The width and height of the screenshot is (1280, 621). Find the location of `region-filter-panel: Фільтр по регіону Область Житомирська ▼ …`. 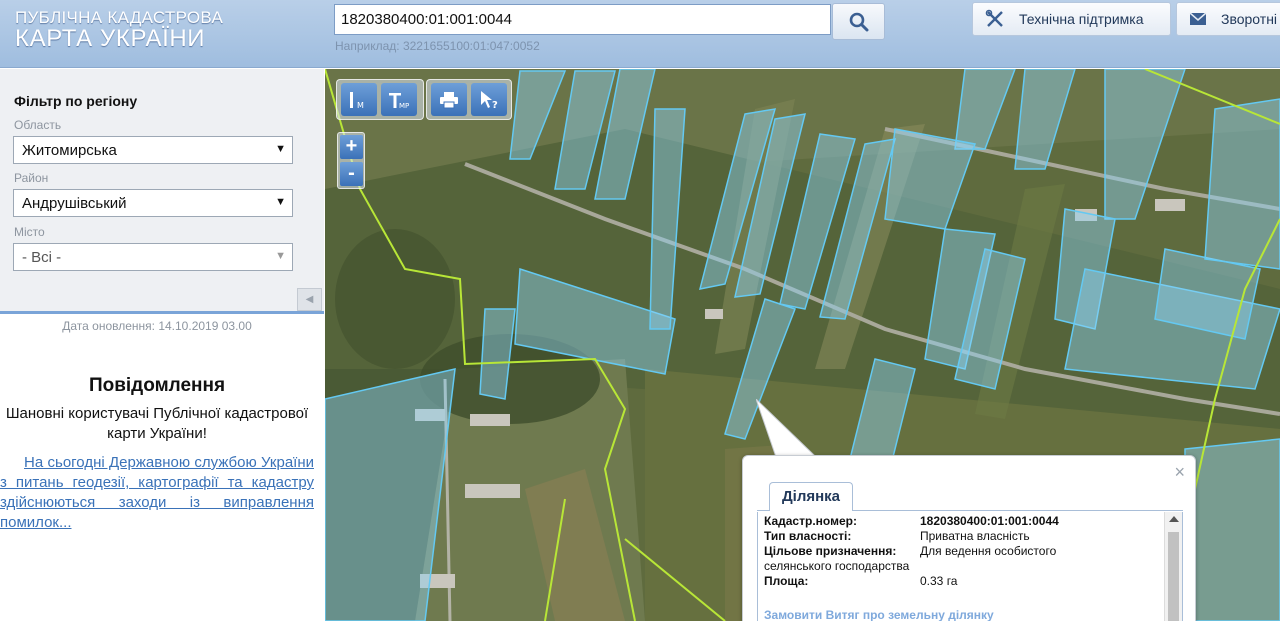

region-filter-panel: Фільтр по регіону Область Житомирська ▼ … is located at coordinates (162, 191).